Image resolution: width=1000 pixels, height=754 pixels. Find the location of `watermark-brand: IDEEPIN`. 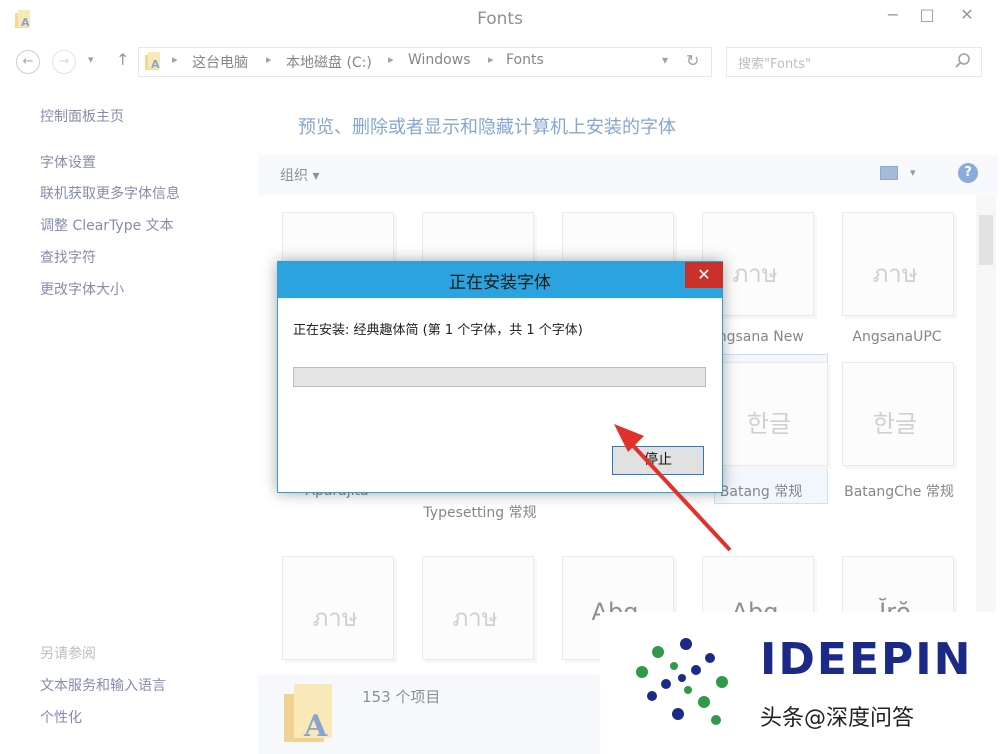

watermark-brand: IDEEPIN is located at coordinates (866, 659).